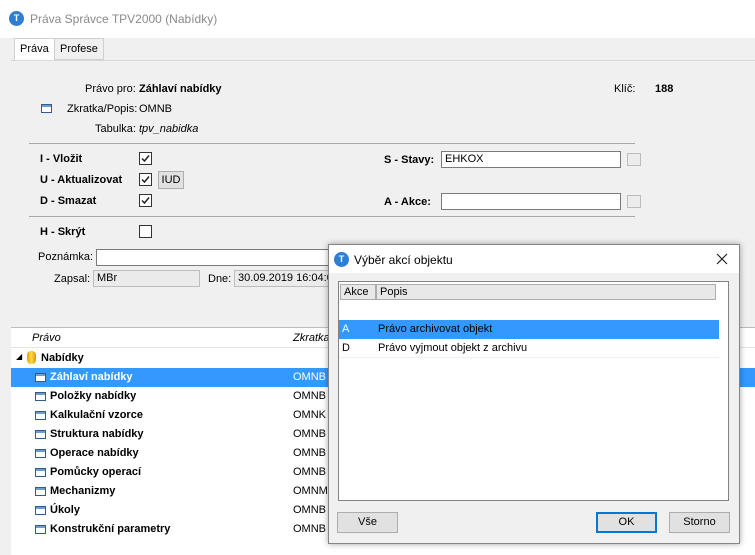  What do you see at coordinates (699, 522) in the screenshot?
I see `cancel-button: Storno` at bounding box center [699, 522].